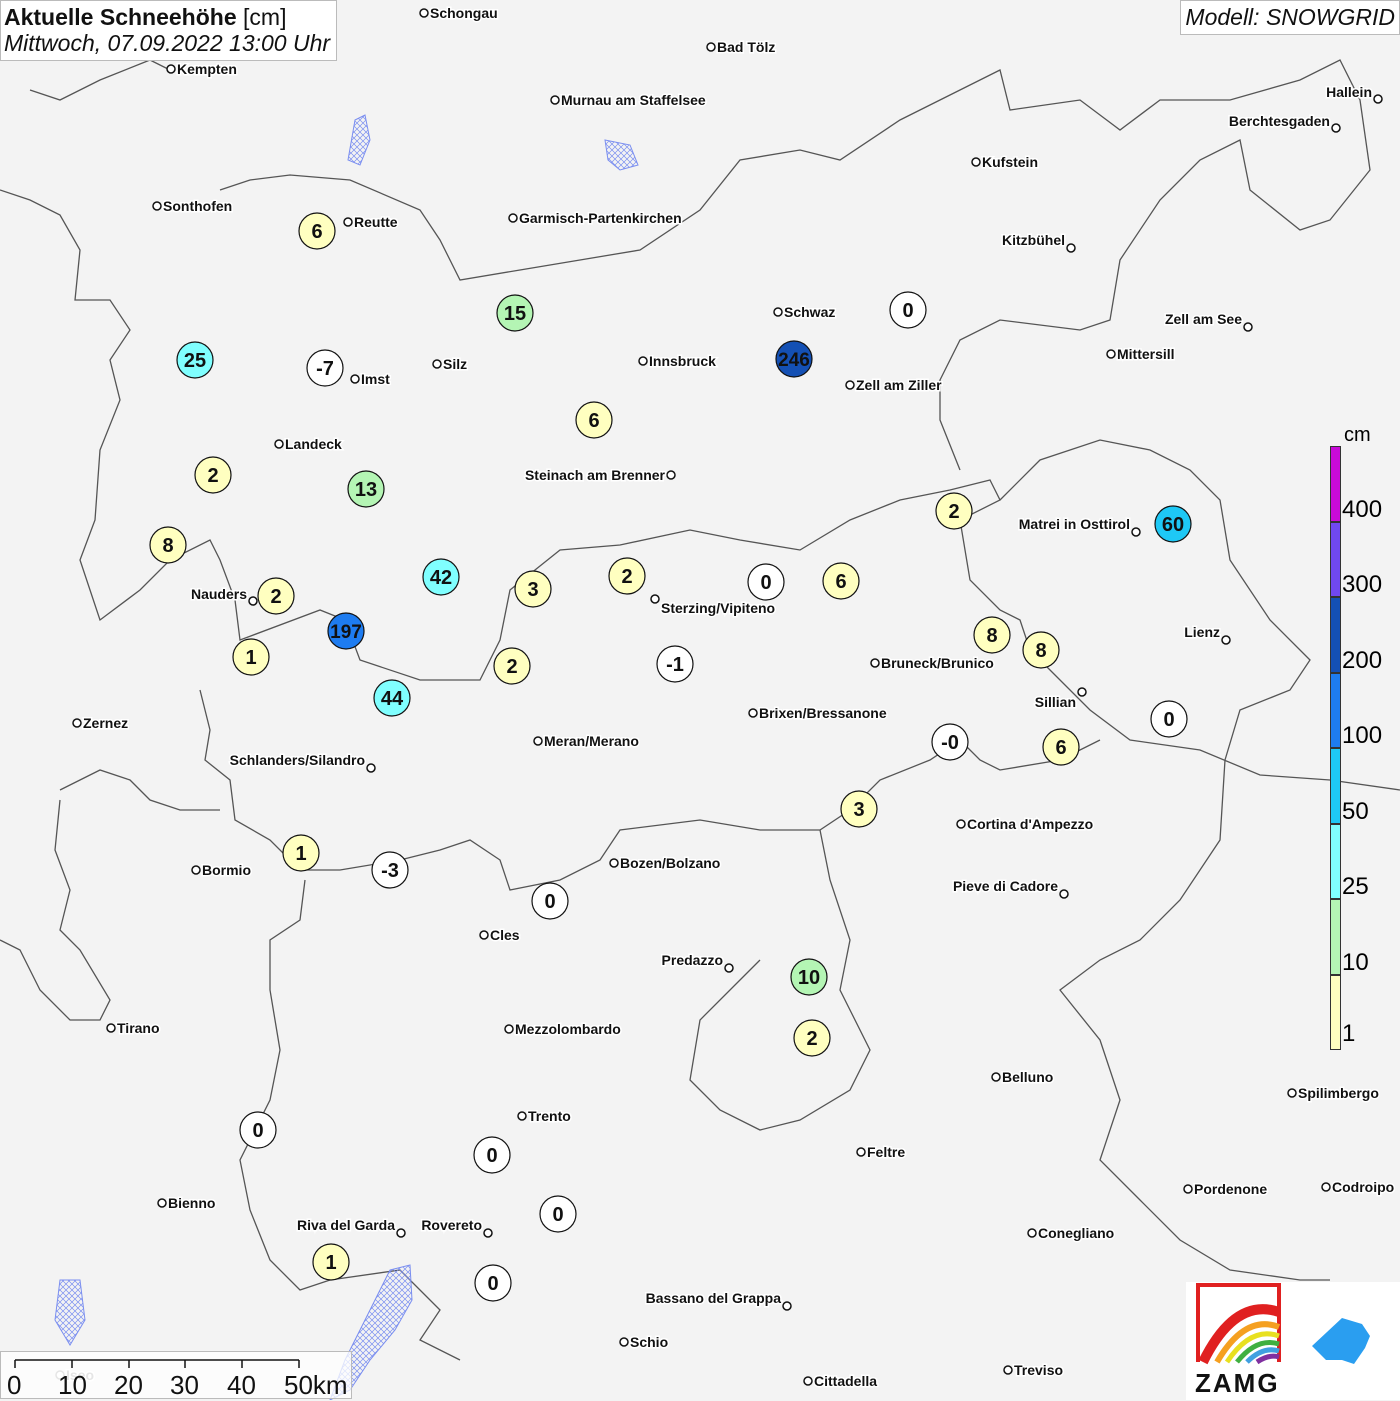 The image size is (1400, 1401). What do you see at coordinates (138, 1028) in the screenshot?
I see `city-label: Tirano` at bounding box center [138, 1028].